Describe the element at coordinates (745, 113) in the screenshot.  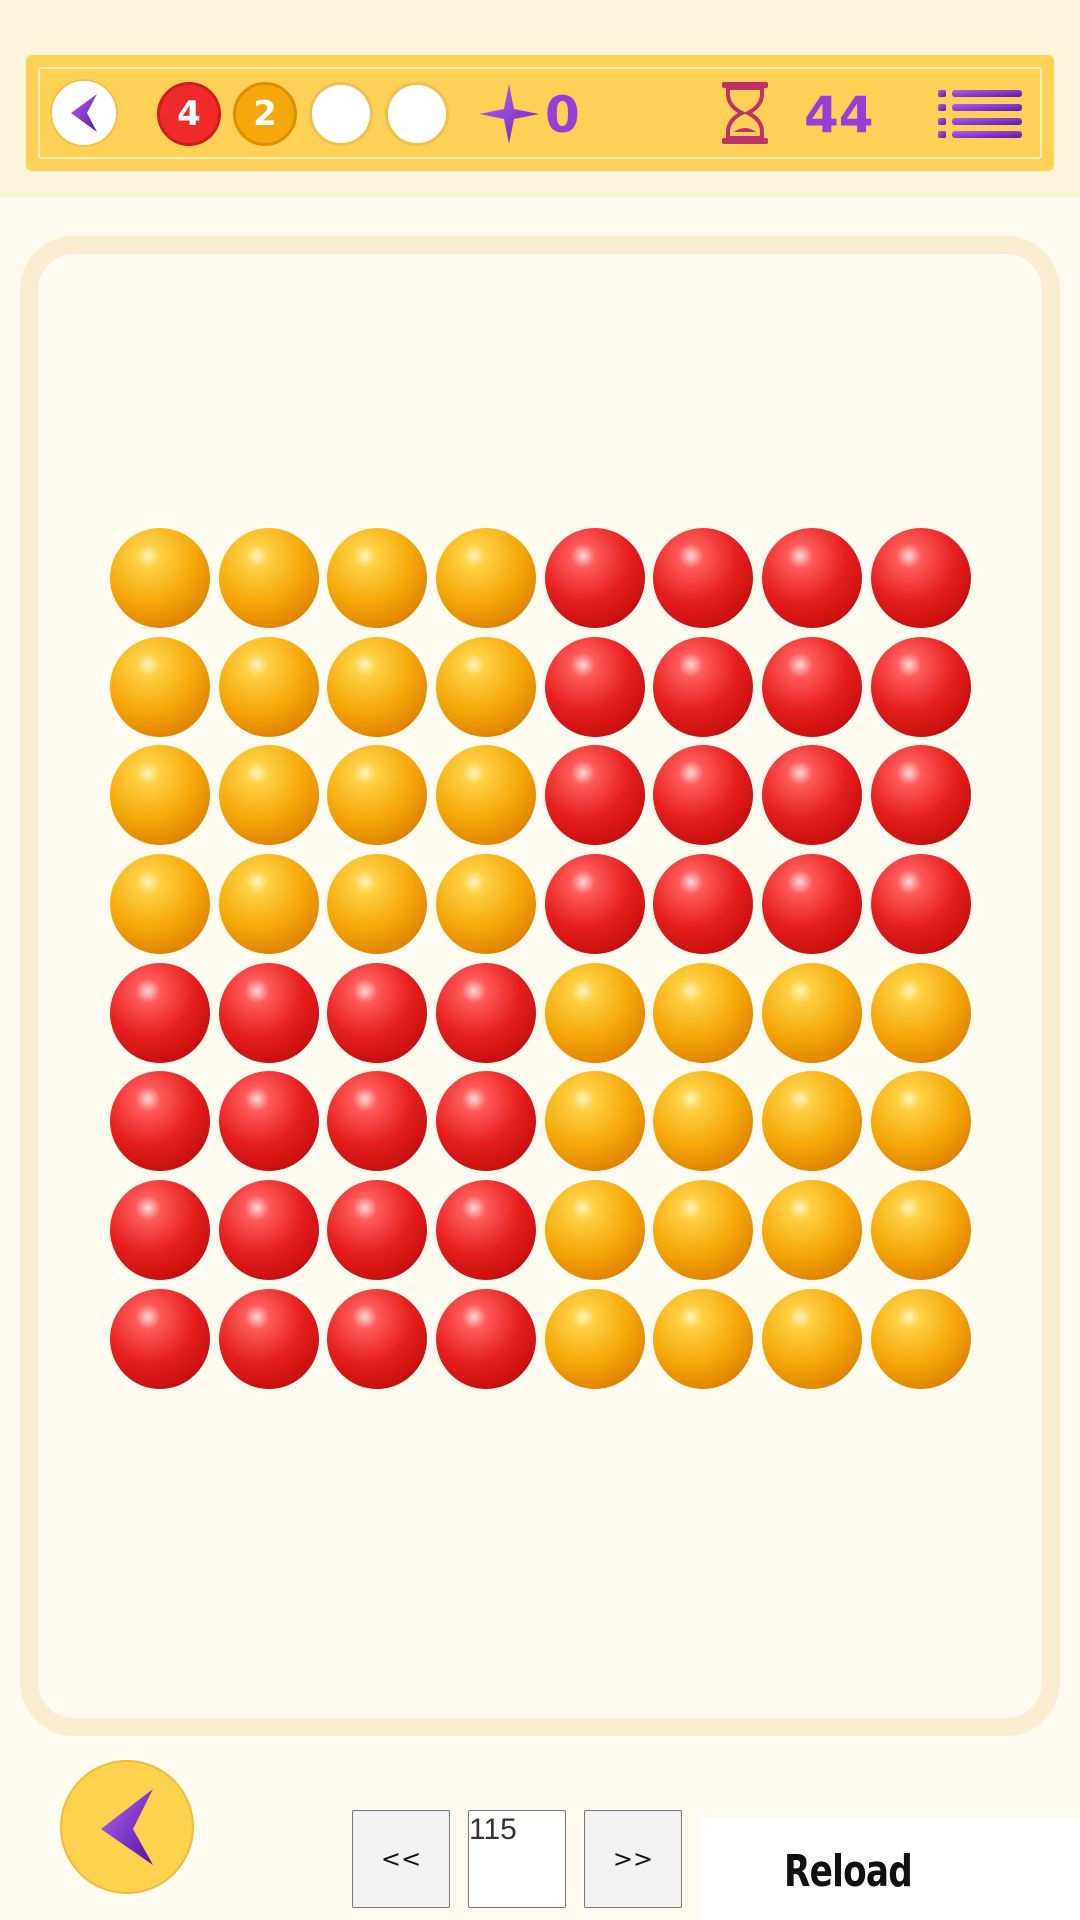
I see `hourglass-icon` at that location.